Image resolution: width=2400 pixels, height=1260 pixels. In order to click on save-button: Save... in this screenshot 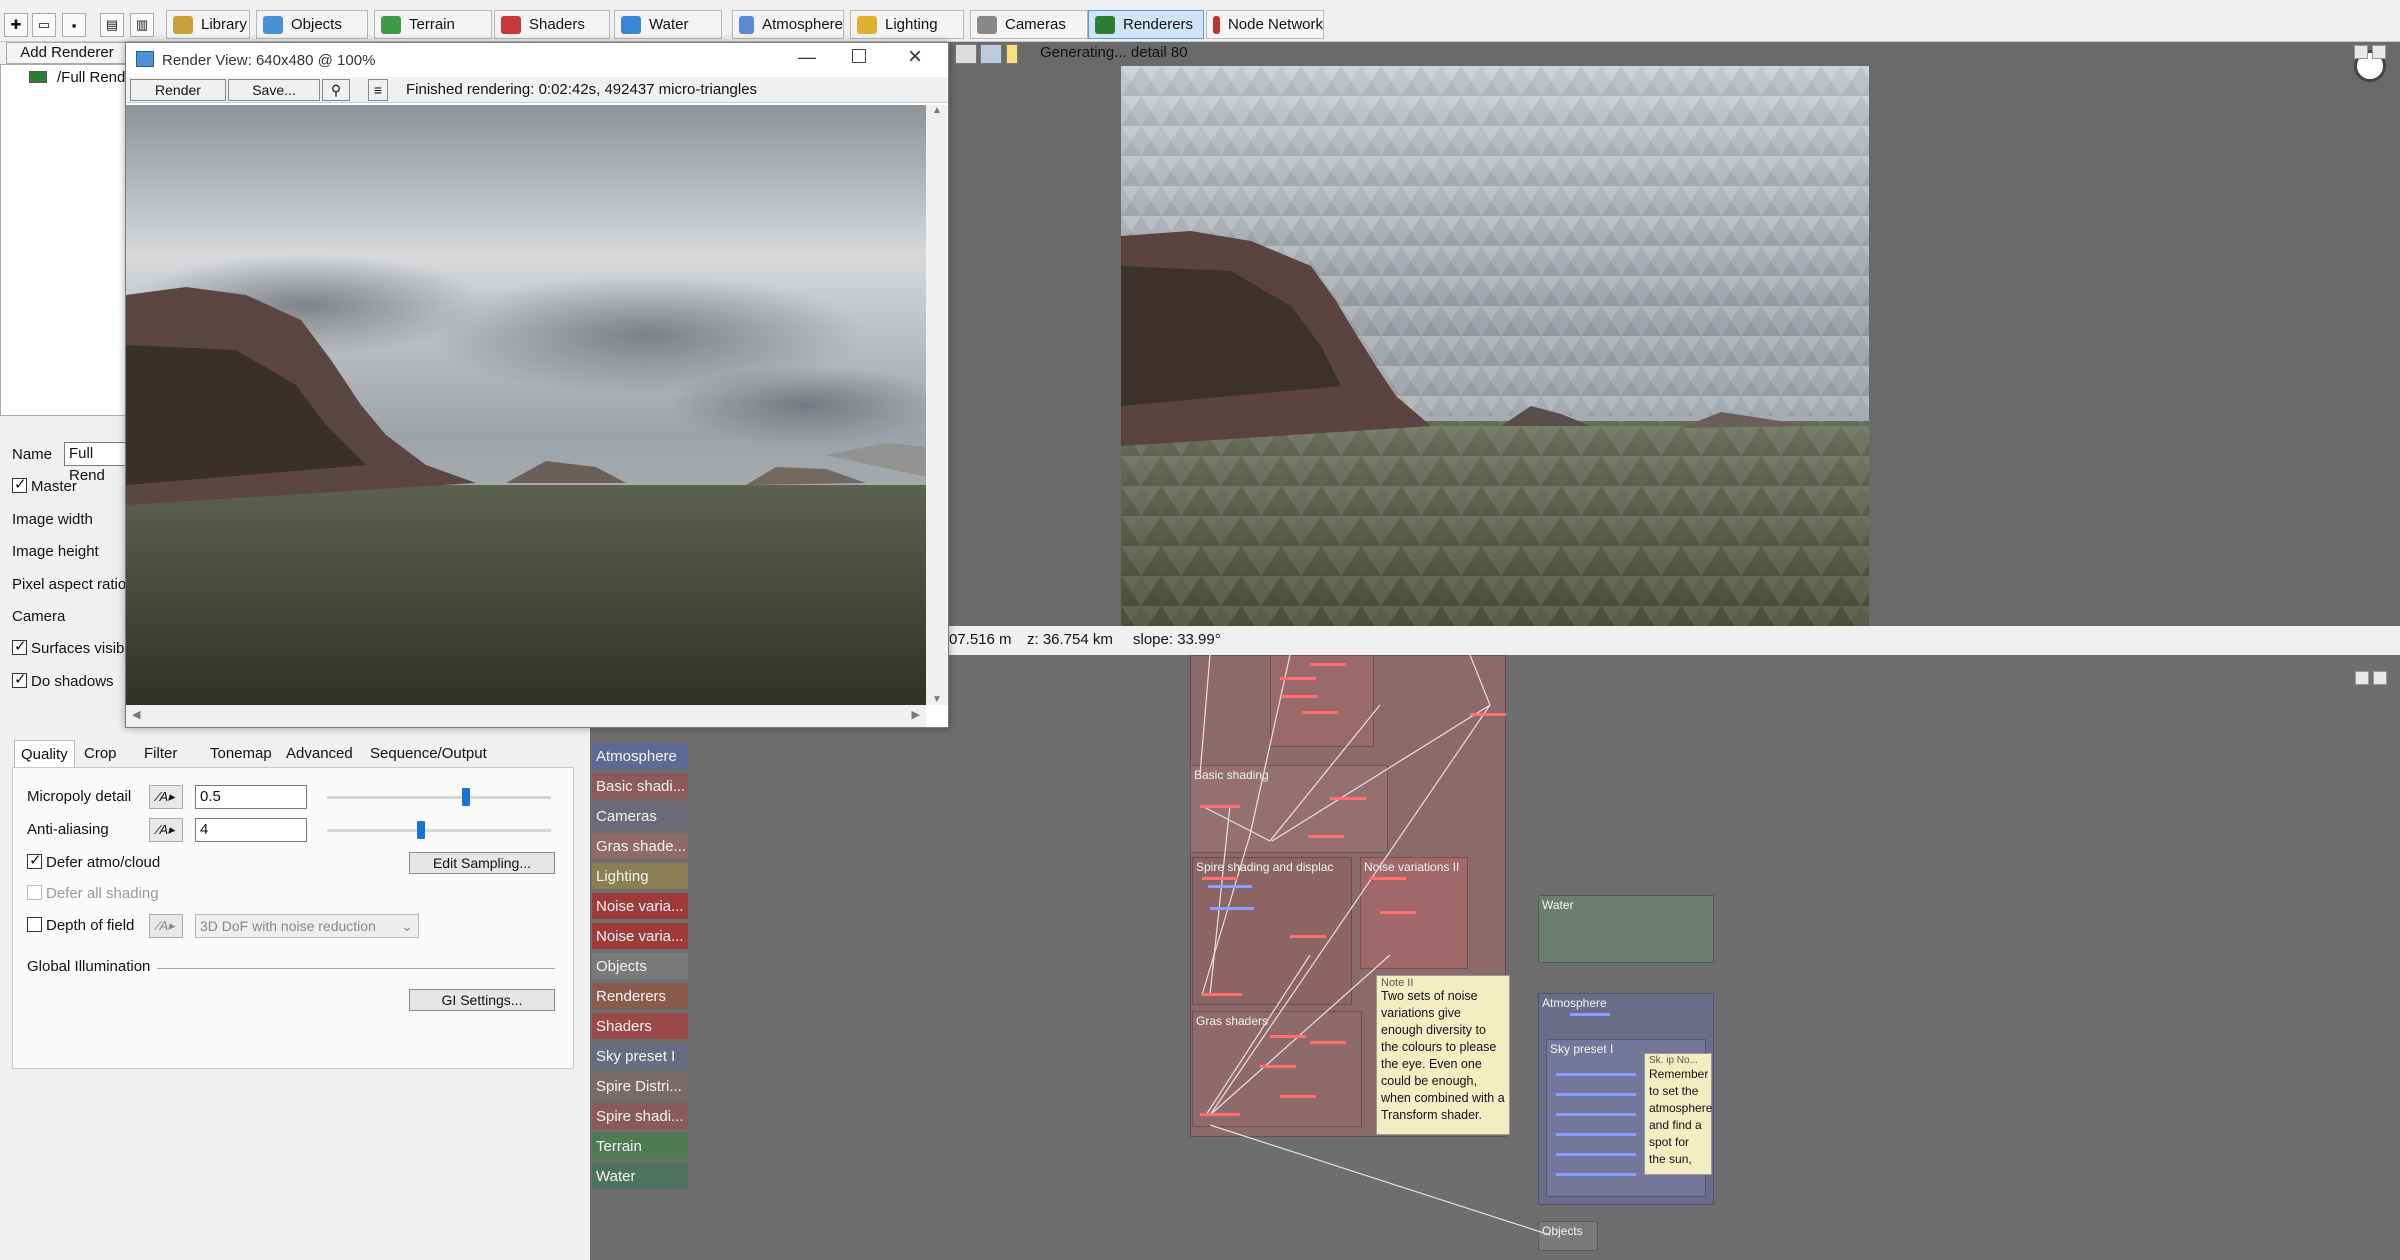, I will do `click(274, 90)`.